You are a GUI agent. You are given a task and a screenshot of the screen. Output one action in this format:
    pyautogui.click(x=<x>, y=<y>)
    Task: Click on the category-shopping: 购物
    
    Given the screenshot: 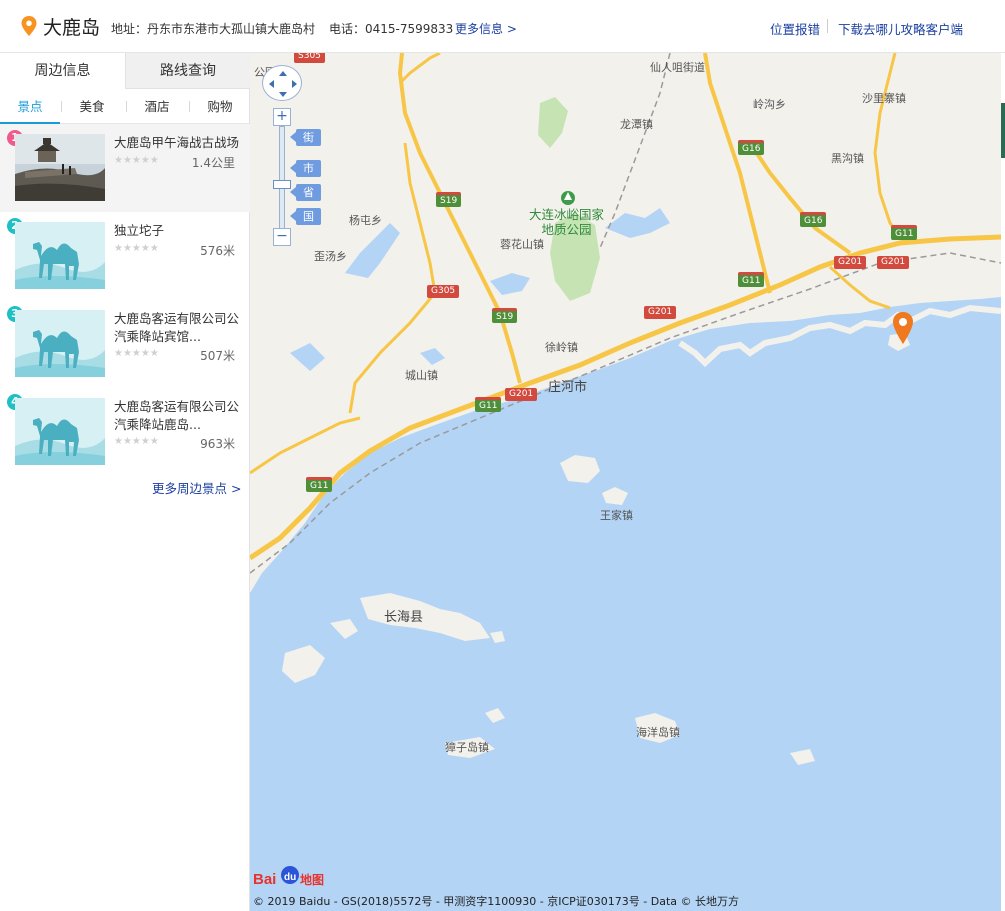 What is the action you would take?
    pyautogui.click(x=220, y=106)
    